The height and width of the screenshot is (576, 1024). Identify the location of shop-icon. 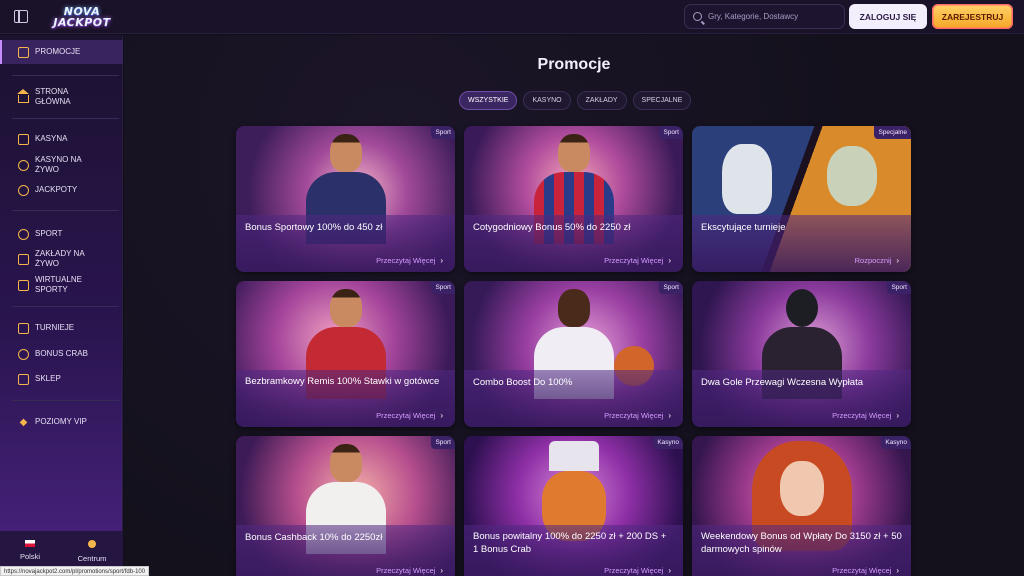
(23, 379).